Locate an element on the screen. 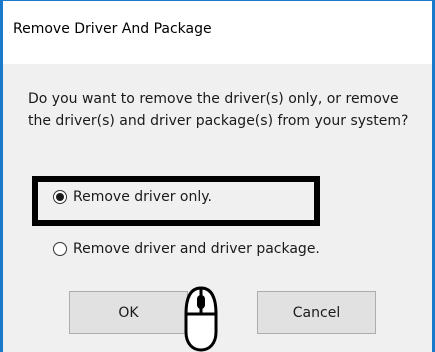 The height and width of the screenshot is (352, 435). radio-remove-driver-and-package-label: Remove driver and driver package. is located at coordinates (196, 249).